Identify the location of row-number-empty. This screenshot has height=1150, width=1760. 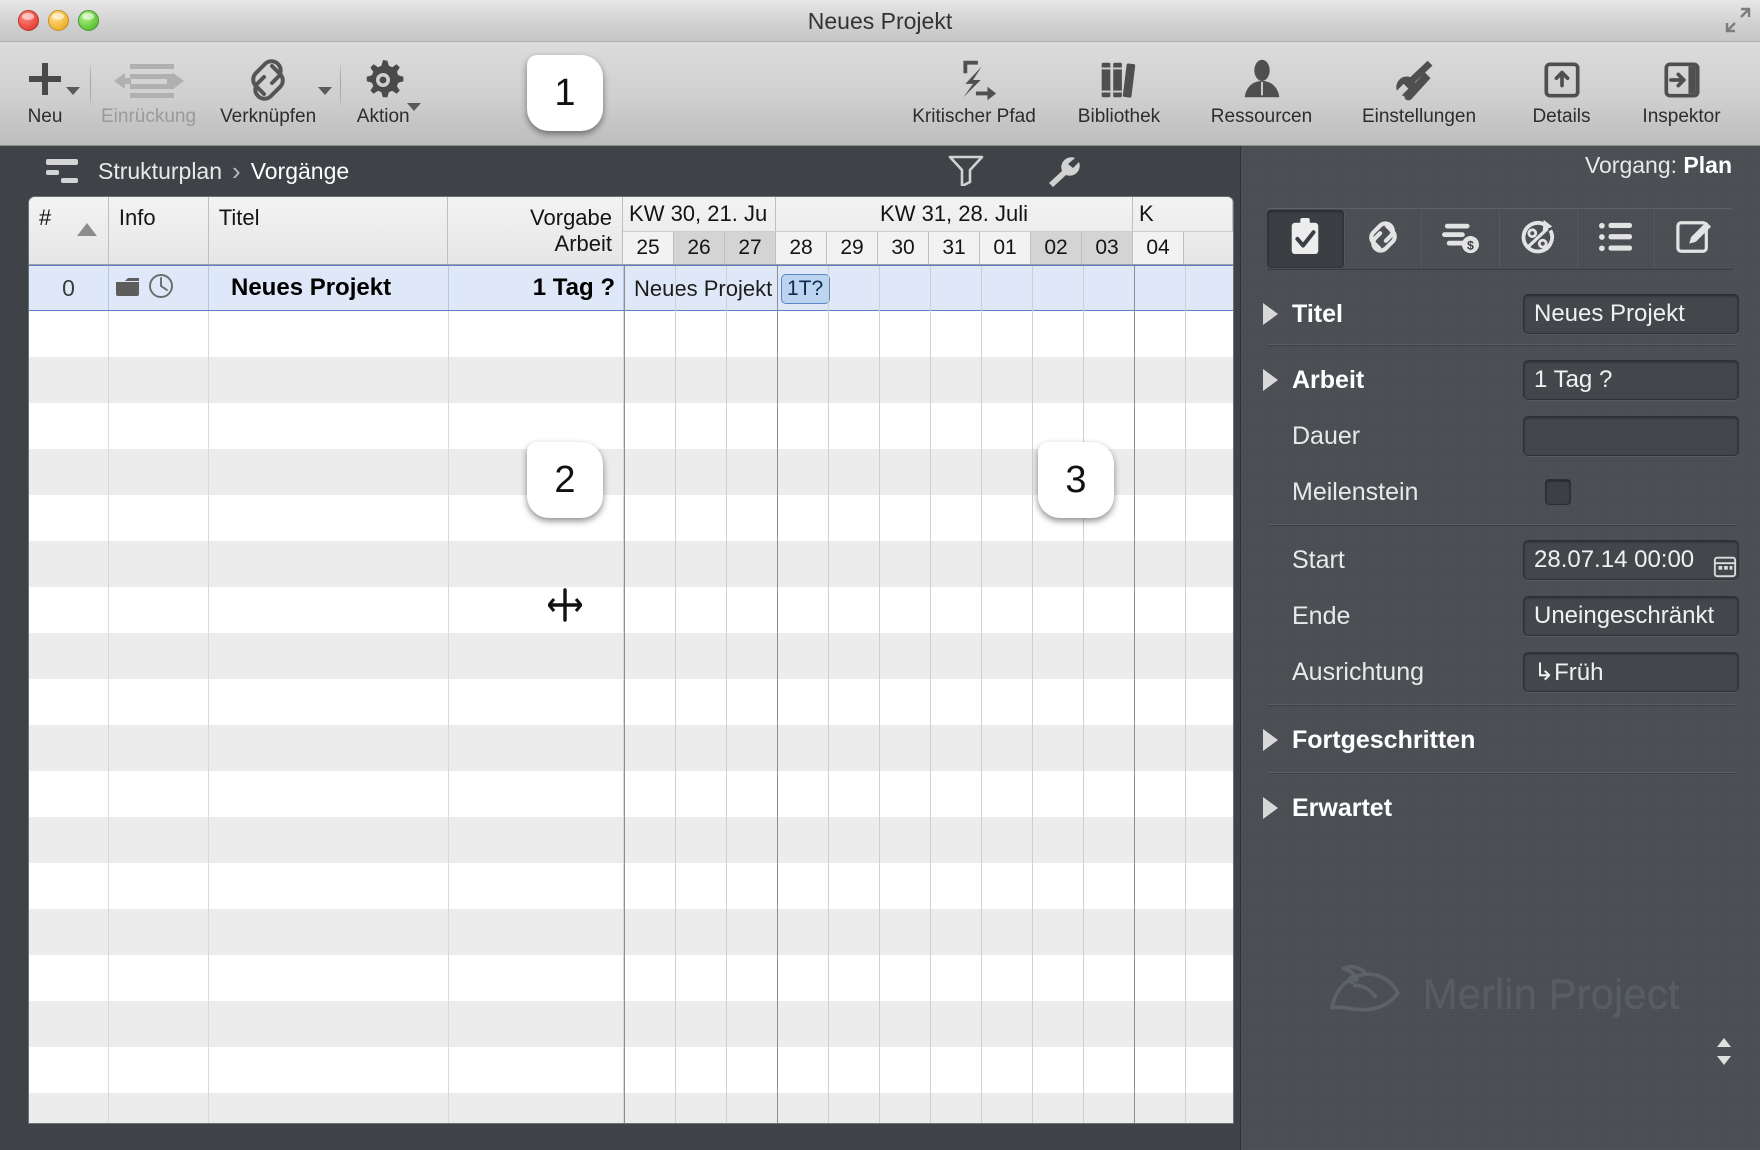
(69, 1070).